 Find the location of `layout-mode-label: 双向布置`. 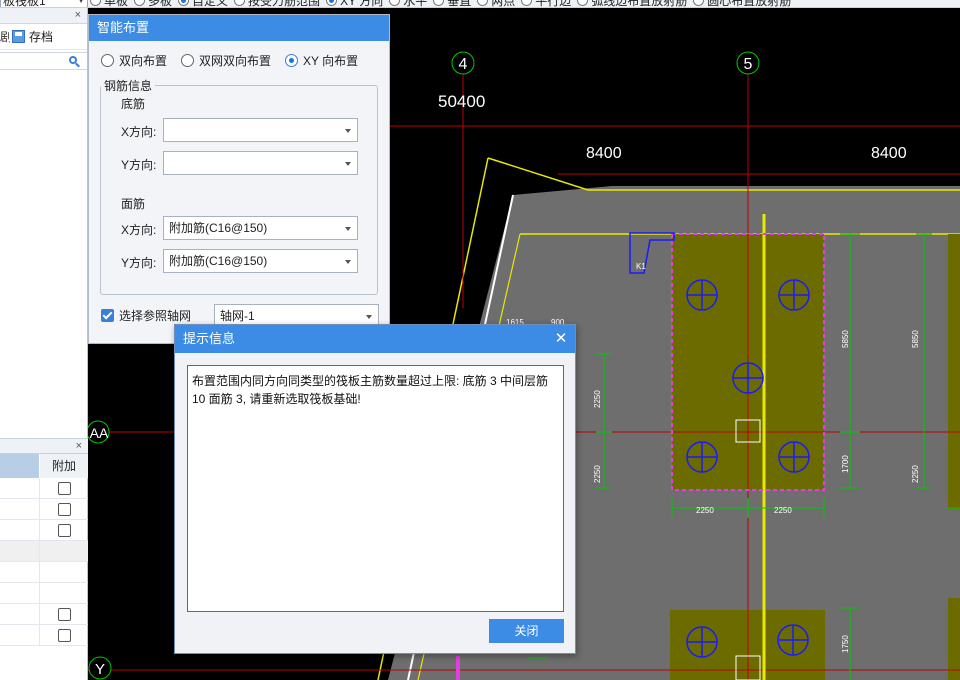

layout-mode-label: 双向布置 is located at coordinates (143, 60).